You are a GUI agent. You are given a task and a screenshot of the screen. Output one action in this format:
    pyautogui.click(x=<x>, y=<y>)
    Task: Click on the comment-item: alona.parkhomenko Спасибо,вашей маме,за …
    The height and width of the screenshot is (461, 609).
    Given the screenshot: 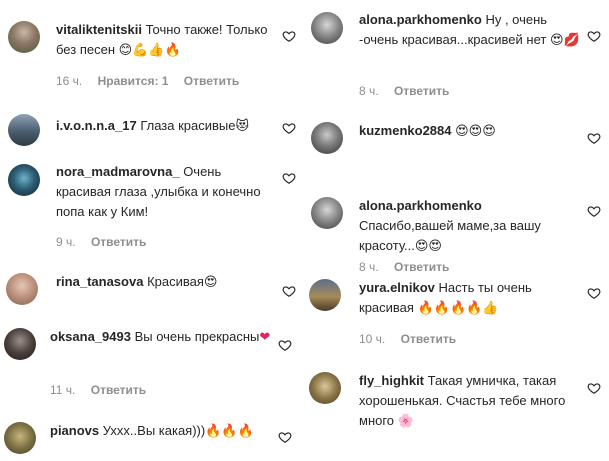 What is the action you would take?
    pyautogui.click(x=457, y=232)
    